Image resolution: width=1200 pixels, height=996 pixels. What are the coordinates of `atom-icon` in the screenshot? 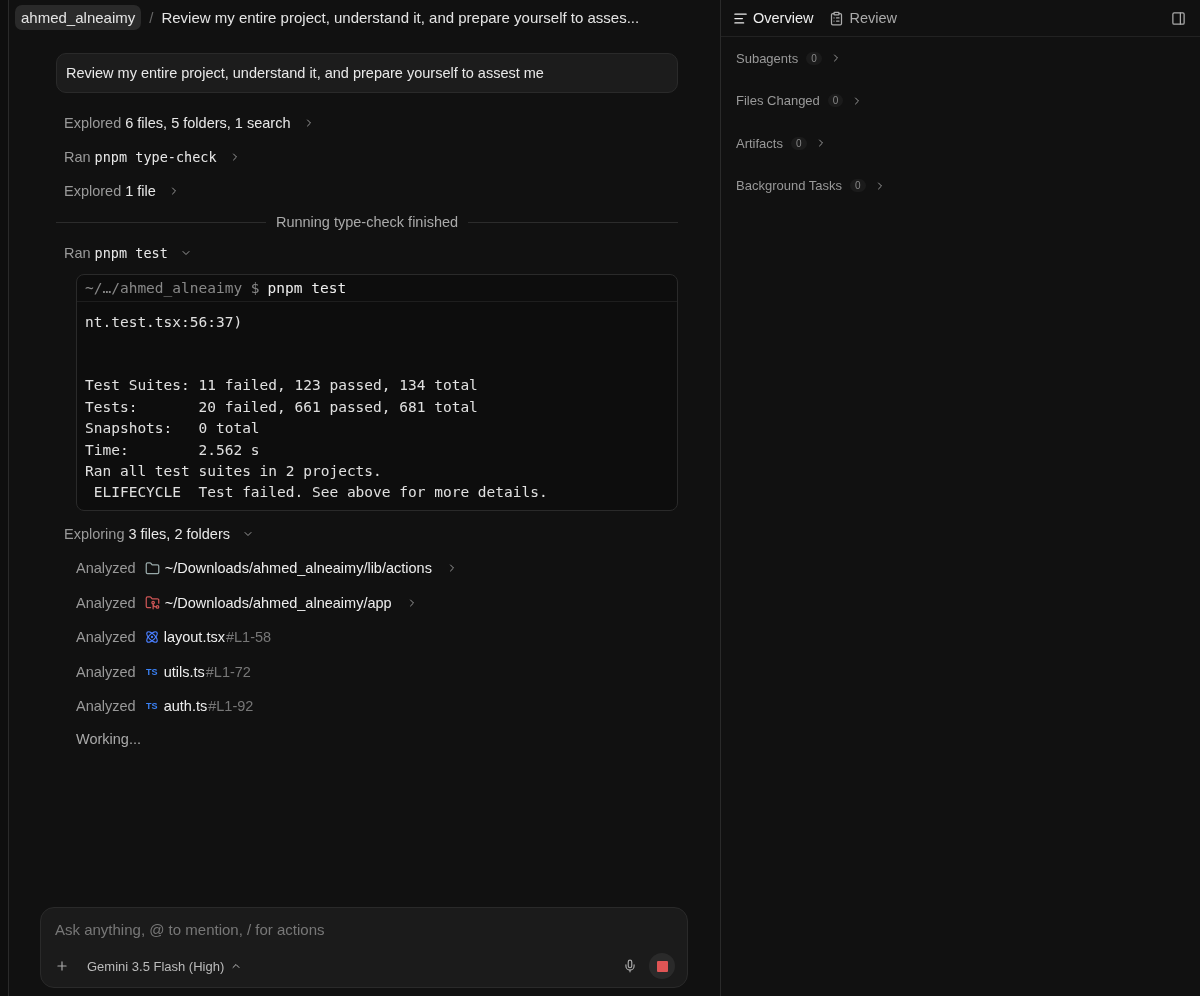 It's located at (151, 637).